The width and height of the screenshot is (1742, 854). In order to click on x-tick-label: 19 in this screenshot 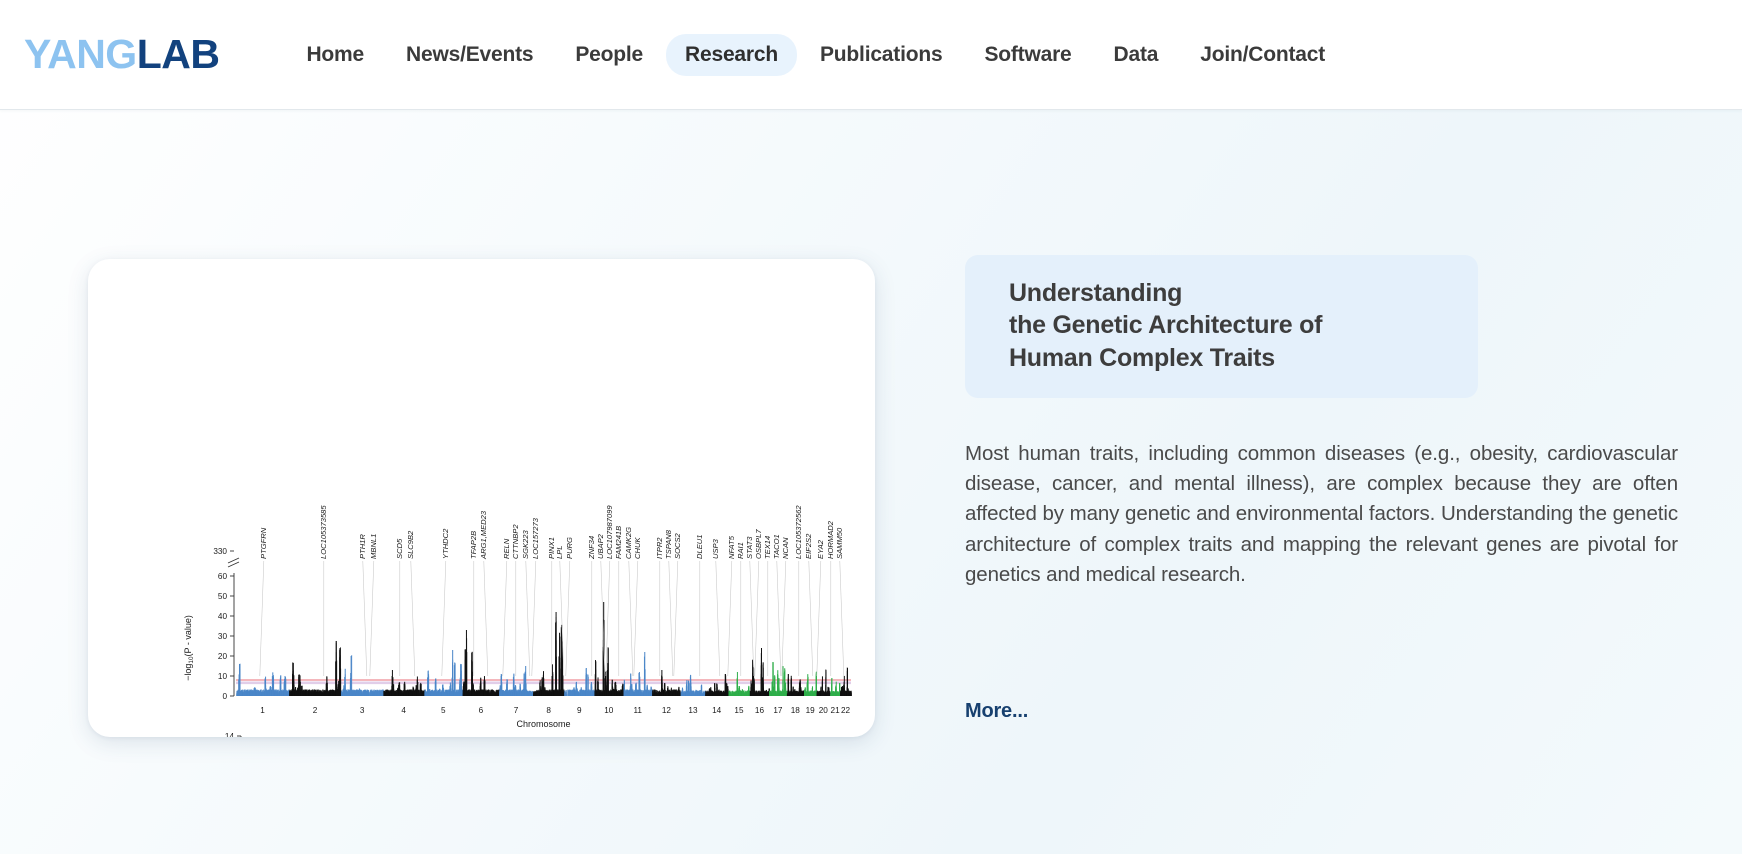, I will do `click(811, 710)`.